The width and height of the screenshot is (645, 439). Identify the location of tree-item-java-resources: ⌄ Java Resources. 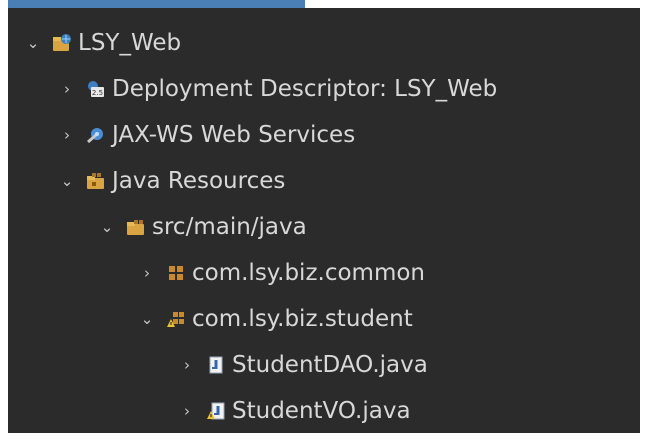
(171, 181).